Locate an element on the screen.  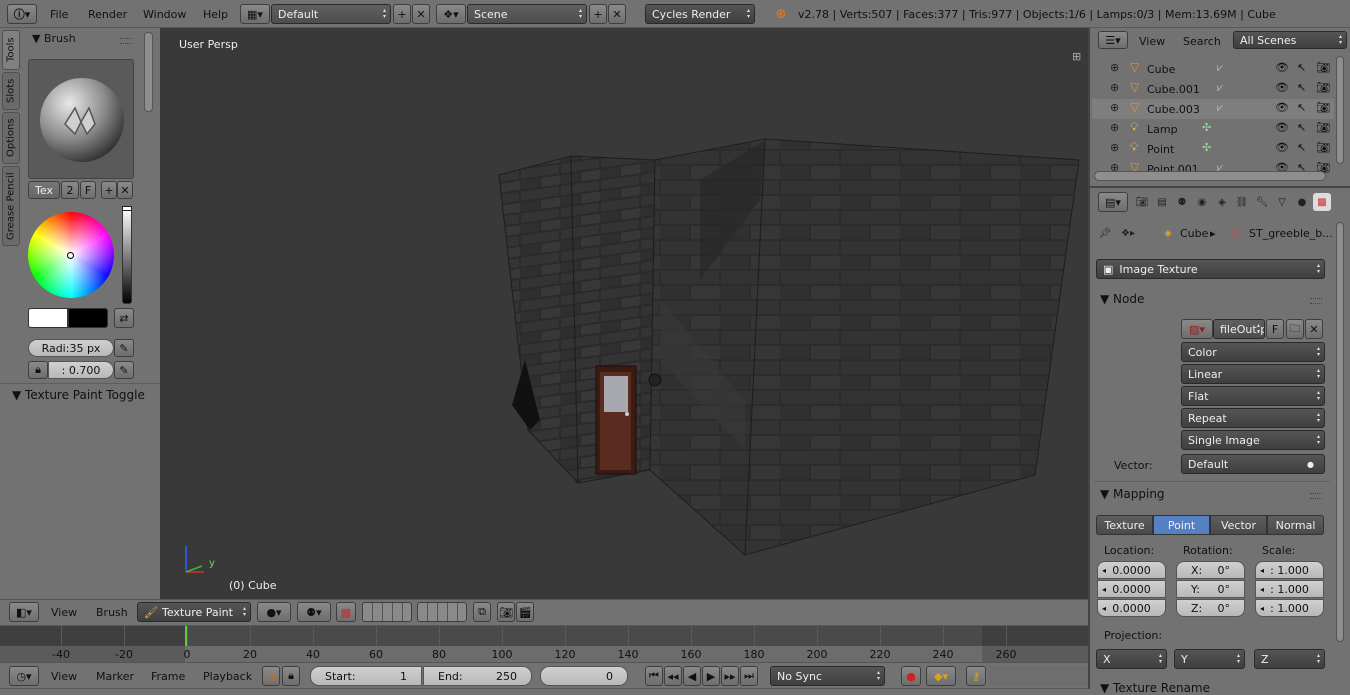
lock-frame-button: 🔒︎ is located at coordinates (291, 676).